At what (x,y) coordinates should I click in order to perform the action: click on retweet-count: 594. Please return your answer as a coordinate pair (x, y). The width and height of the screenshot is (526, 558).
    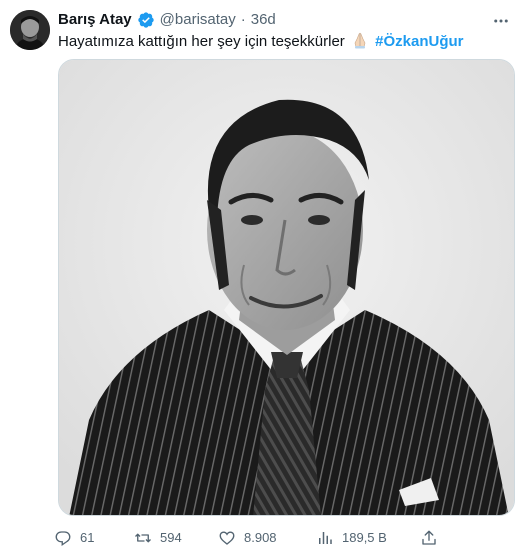
    Looking at the image, I should click on (171, 537).